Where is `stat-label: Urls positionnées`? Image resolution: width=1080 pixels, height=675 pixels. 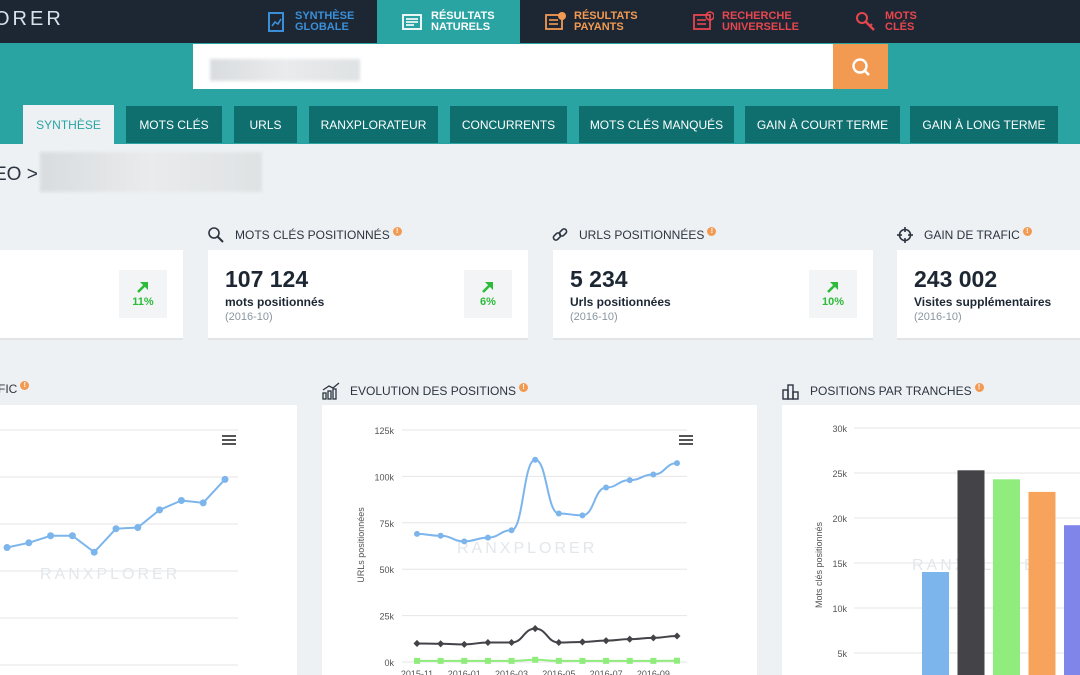 stat-label: Urls positionnées is located at coordinates (620, 302).